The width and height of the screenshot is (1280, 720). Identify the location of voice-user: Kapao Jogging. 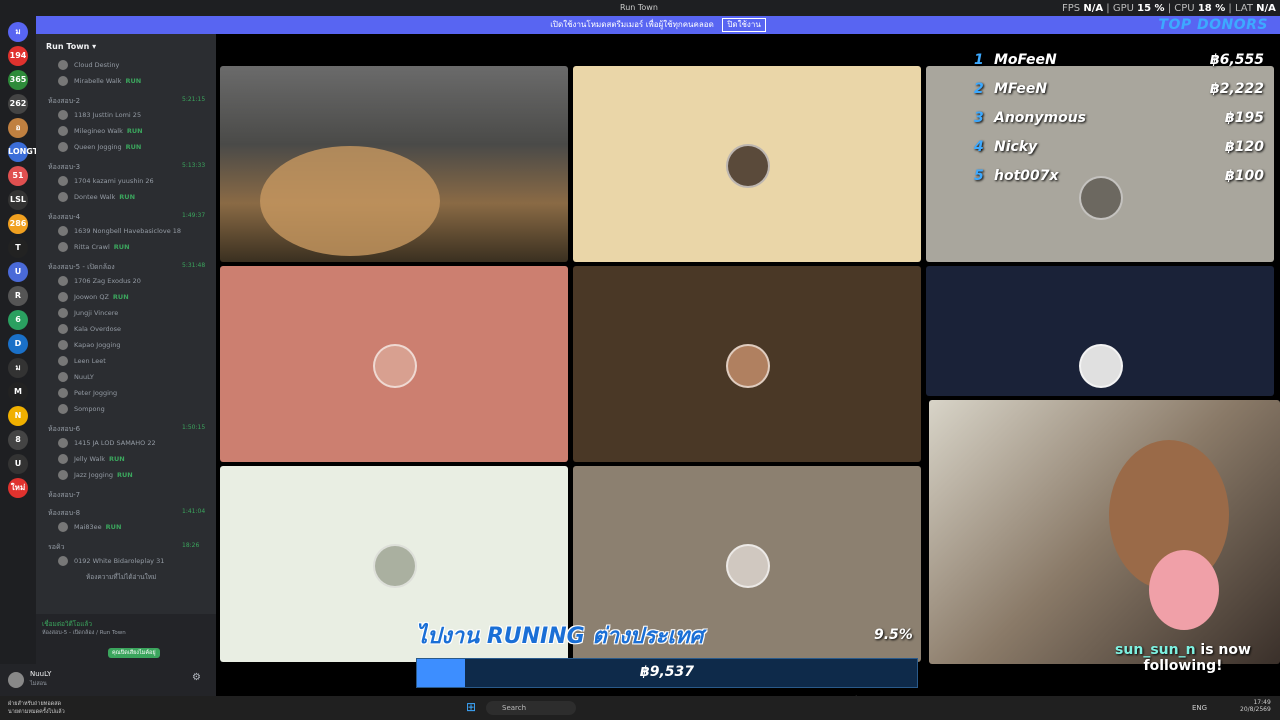
(89, 345).